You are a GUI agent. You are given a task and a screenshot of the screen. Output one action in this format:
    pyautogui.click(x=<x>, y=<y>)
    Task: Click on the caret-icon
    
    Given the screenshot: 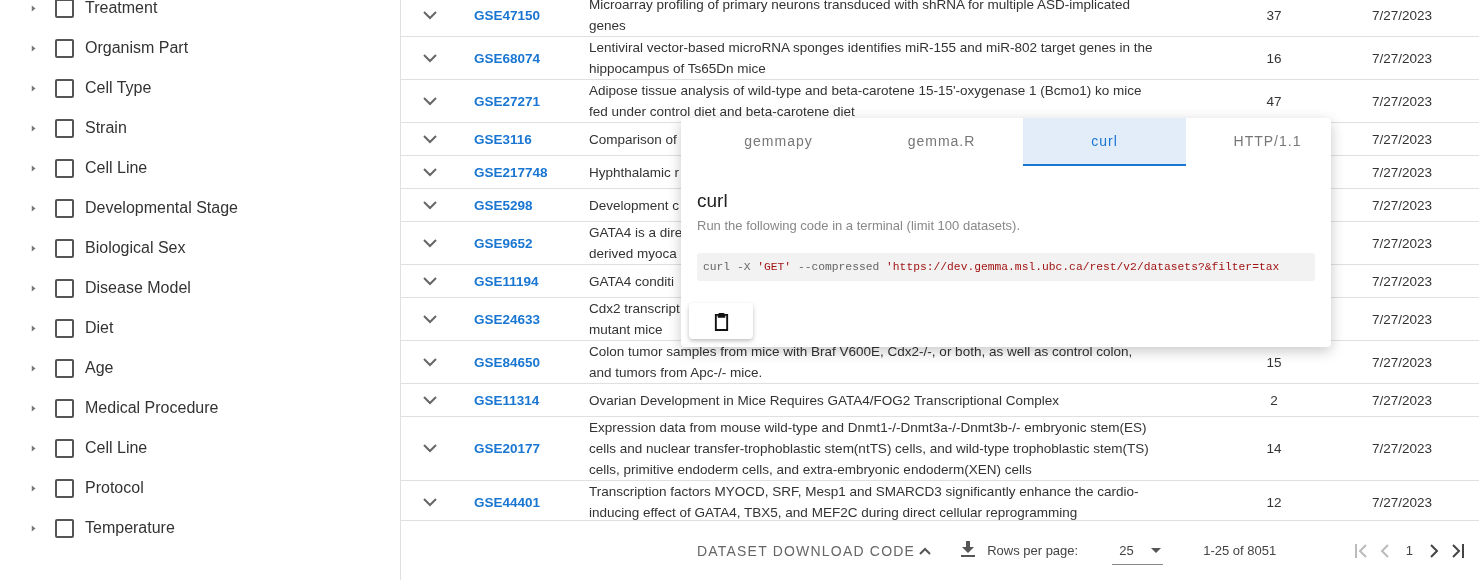 What is the action you would take?
    pyautogui.click(x=925, y=550)
    